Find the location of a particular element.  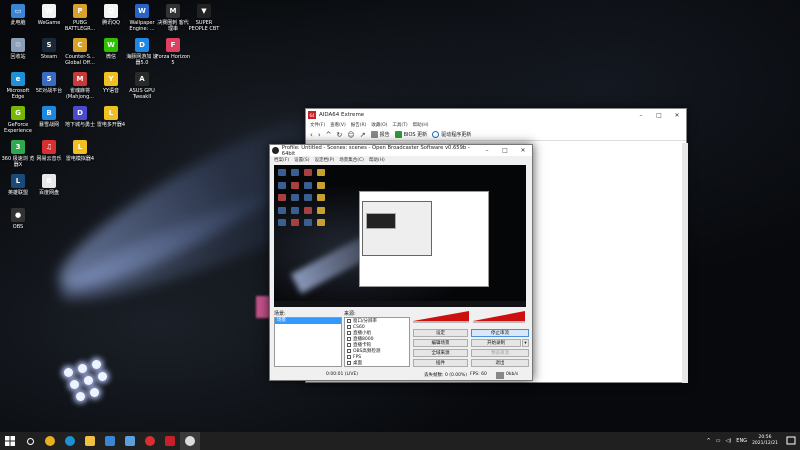

app-icon: D is located at coordinates (80, 113).